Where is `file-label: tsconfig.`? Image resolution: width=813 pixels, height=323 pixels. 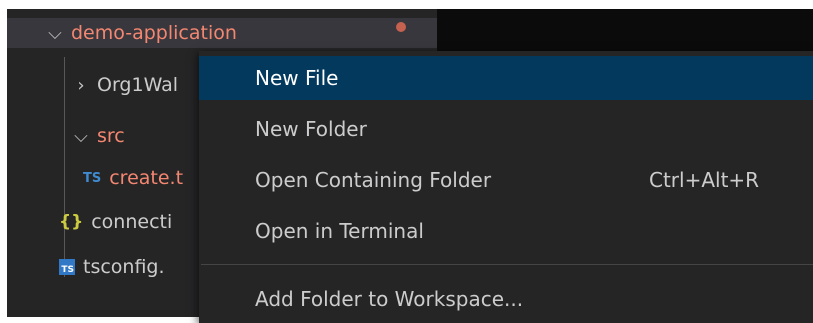
file-label: tsconfig. is located at coordinates (124, 267).